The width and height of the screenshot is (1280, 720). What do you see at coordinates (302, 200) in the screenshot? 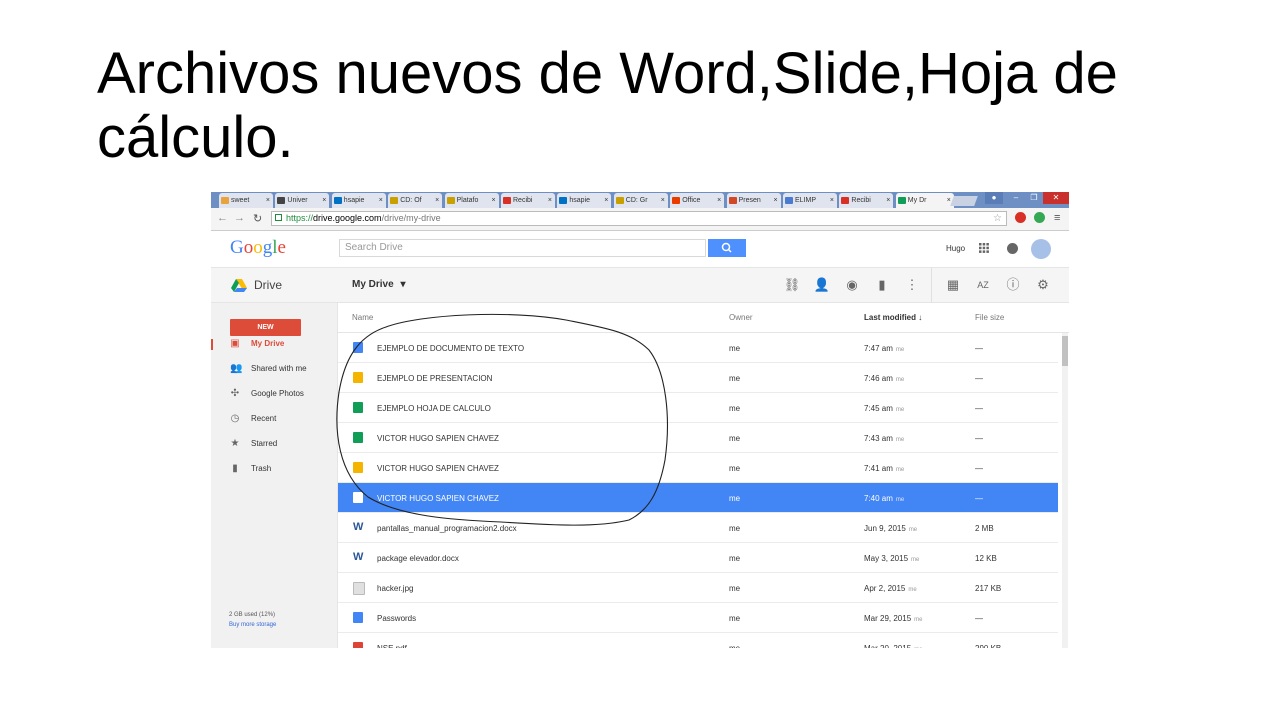
I see `browser-tab: Univer ×` at bounding box center [302, 200].